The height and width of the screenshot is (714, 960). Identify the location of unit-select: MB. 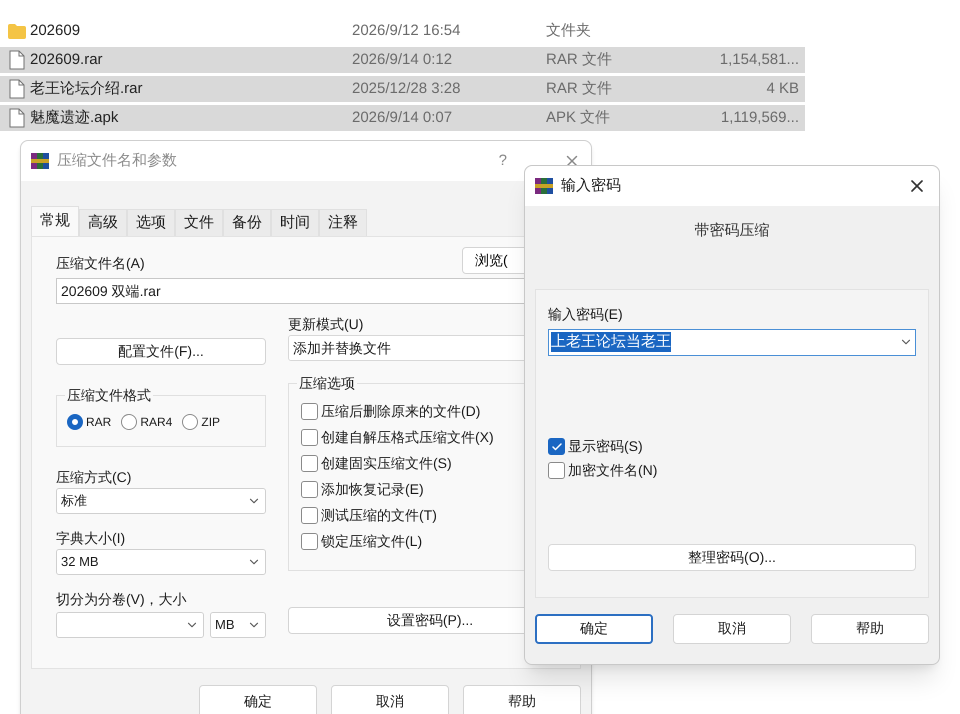
(238, 625).